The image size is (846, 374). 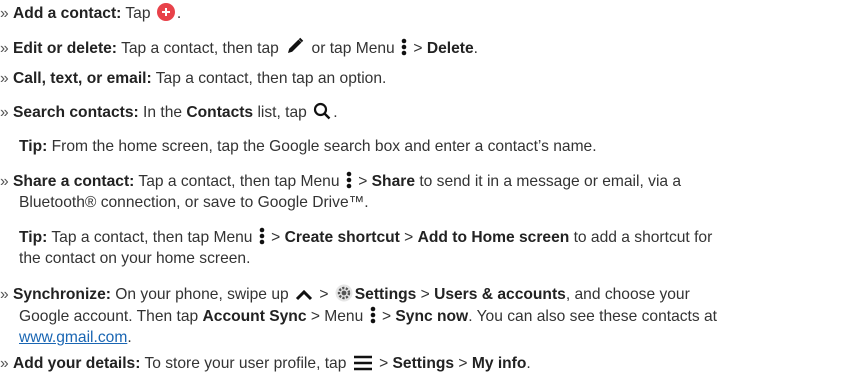 I want to click on label-search: Search contacts:, so click(x=76, y=112).